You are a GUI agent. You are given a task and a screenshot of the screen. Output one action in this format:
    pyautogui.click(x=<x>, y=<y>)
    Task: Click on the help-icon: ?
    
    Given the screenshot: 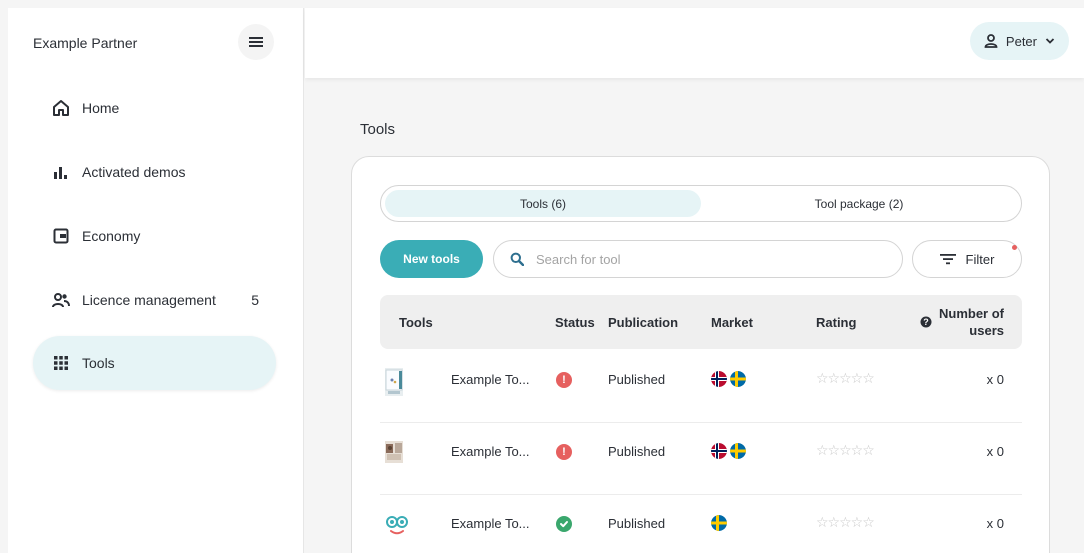 What is the action you would take?
    pyautogui.click(x=926, y=323)
    